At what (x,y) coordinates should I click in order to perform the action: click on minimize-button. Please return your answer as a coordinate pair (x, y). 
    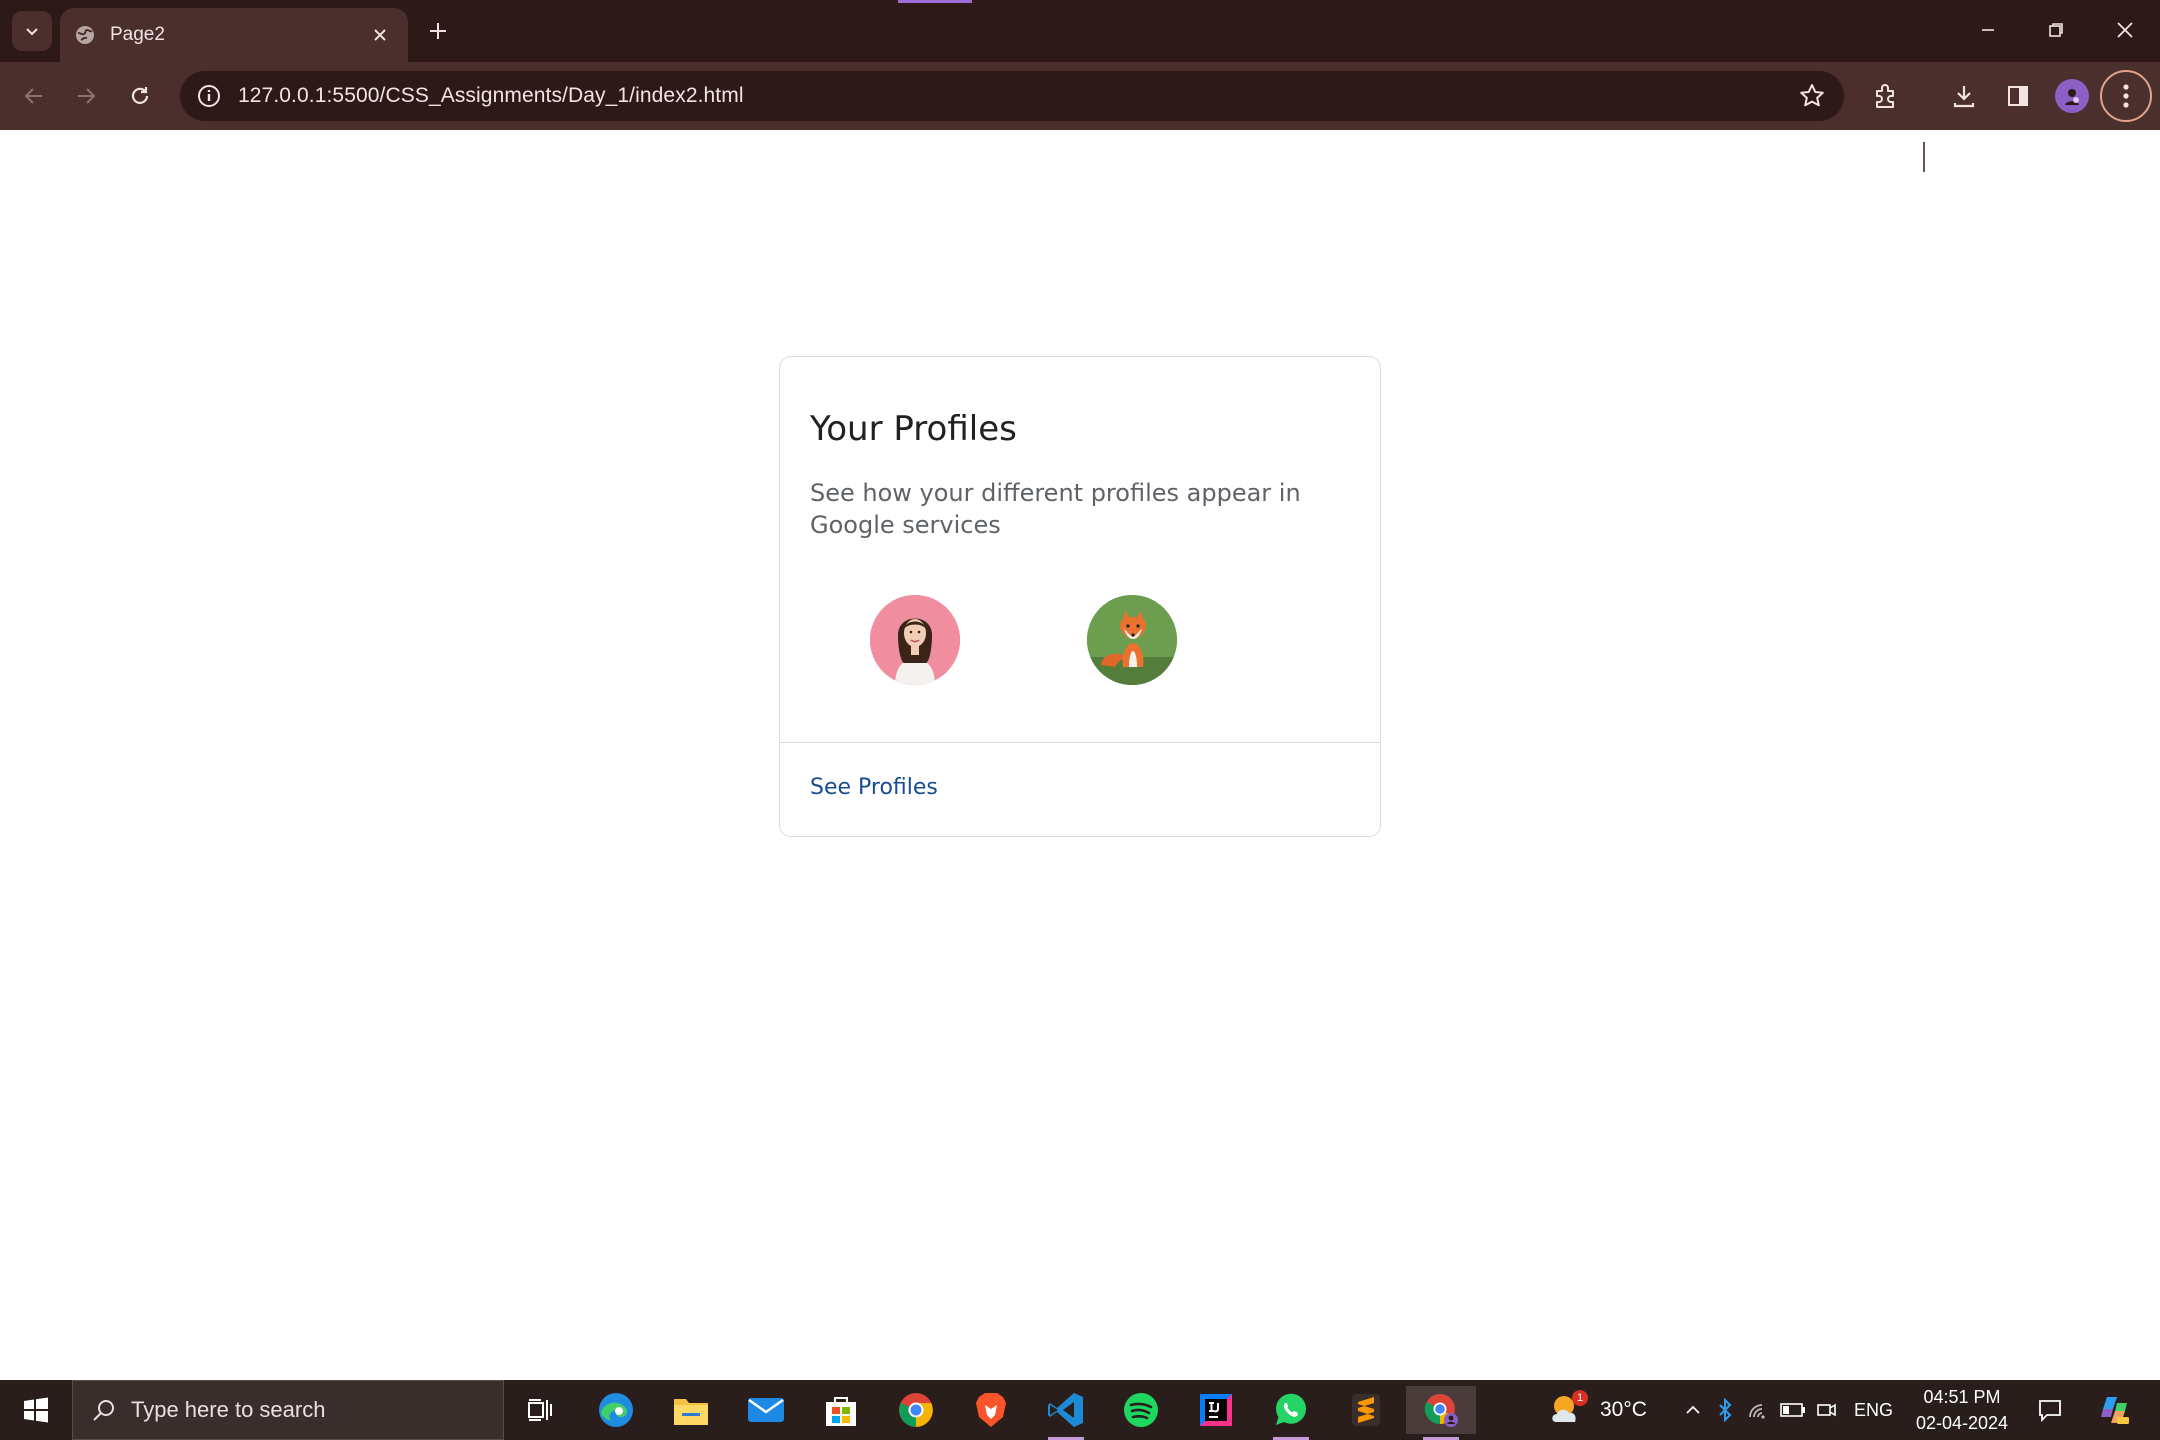
    Looking at the image, I should click on (1988, 30).